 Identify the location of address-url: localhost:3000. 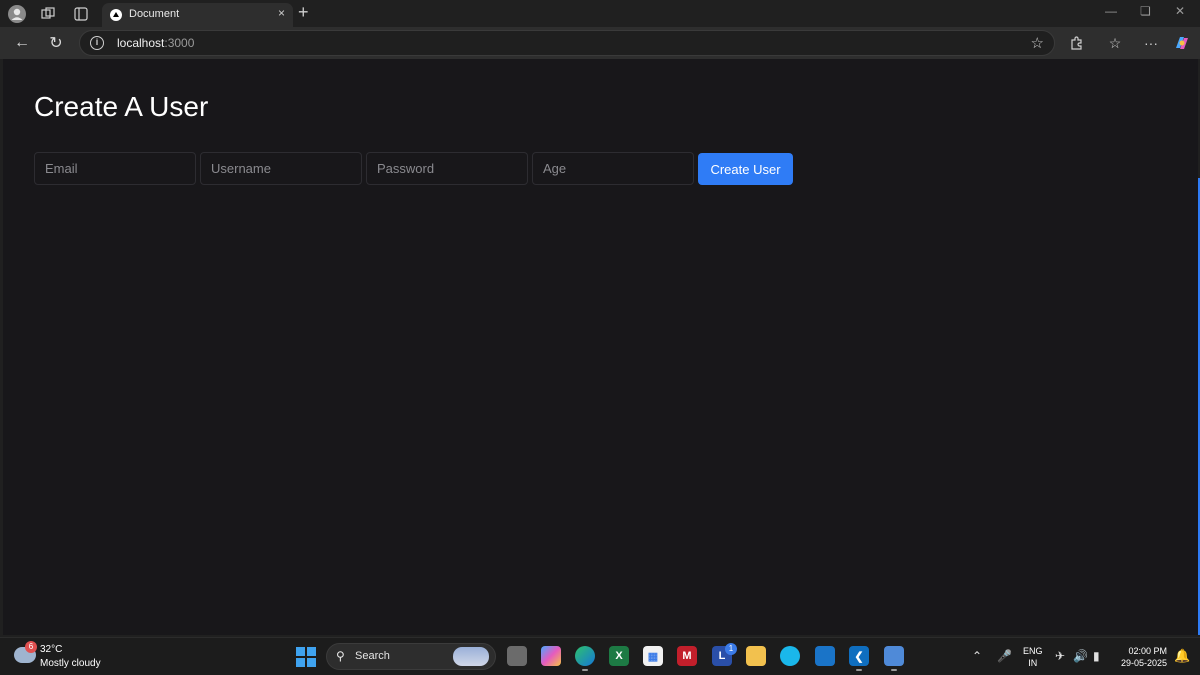
(155, 43).